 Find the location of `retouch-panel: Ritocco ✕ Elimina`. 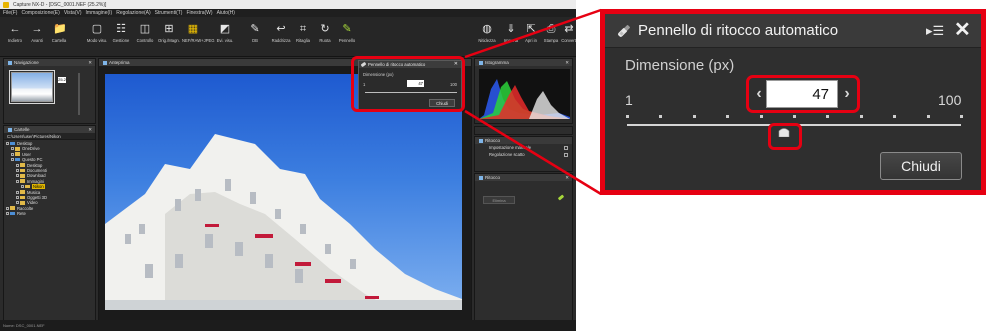

retouch-panel: Ritocco ✕ Elimina is located at coordinates (523, 250).